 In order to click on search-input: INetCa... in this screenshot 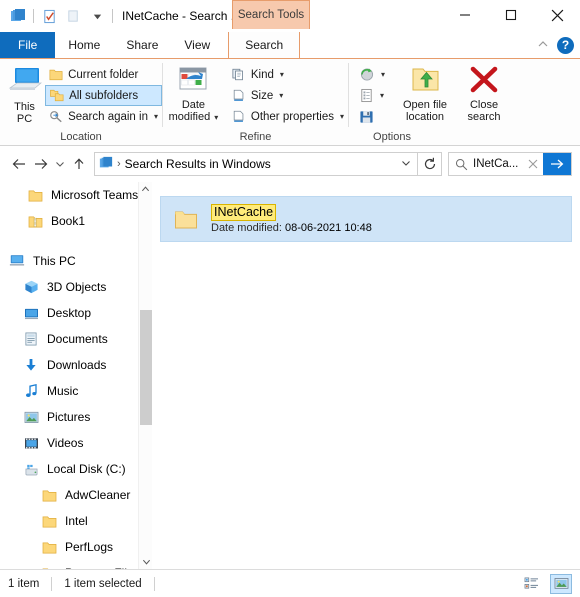, I will do `click(498, 164)`.